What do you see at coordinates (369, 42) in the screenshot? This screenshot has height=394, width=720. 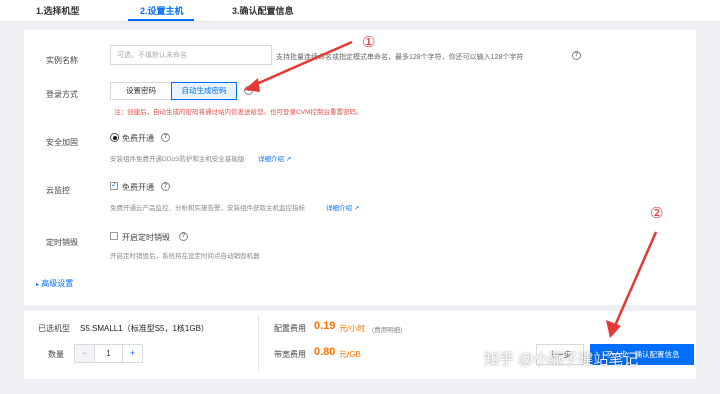 I see `annotation-marker-1: ①` at bounding box center [369, 42].